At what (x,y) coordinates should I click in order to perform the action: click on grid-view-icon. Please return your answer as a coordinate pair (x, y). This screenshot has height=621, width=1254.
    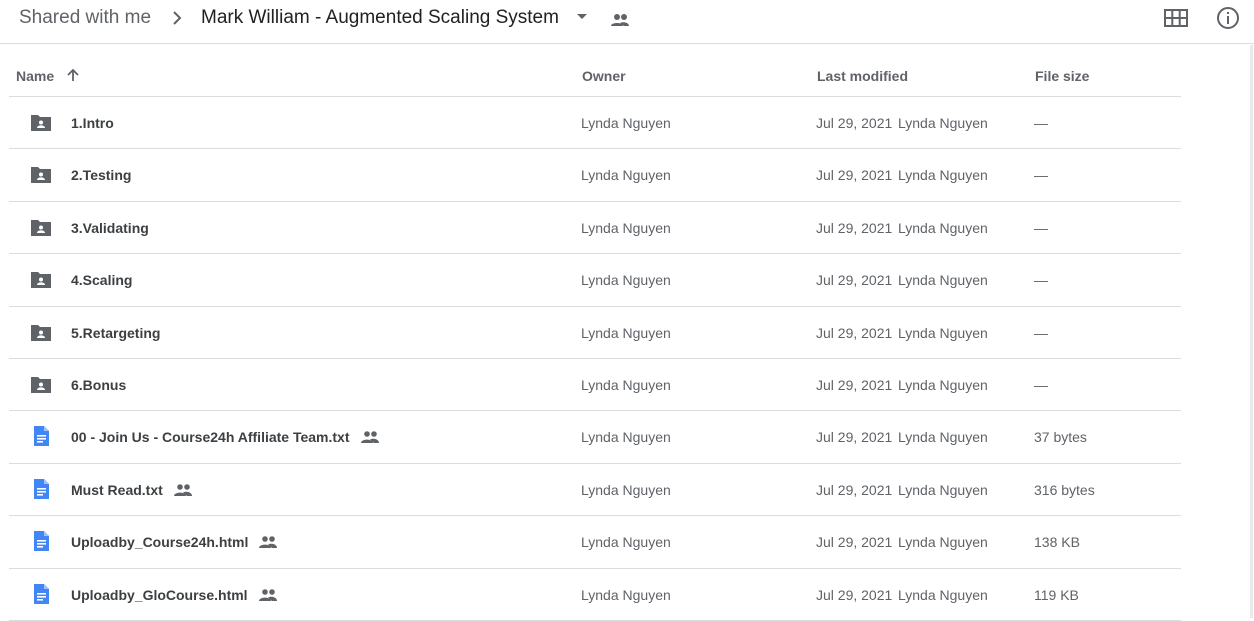
    Looking at the image, I should click on (1176, 18).